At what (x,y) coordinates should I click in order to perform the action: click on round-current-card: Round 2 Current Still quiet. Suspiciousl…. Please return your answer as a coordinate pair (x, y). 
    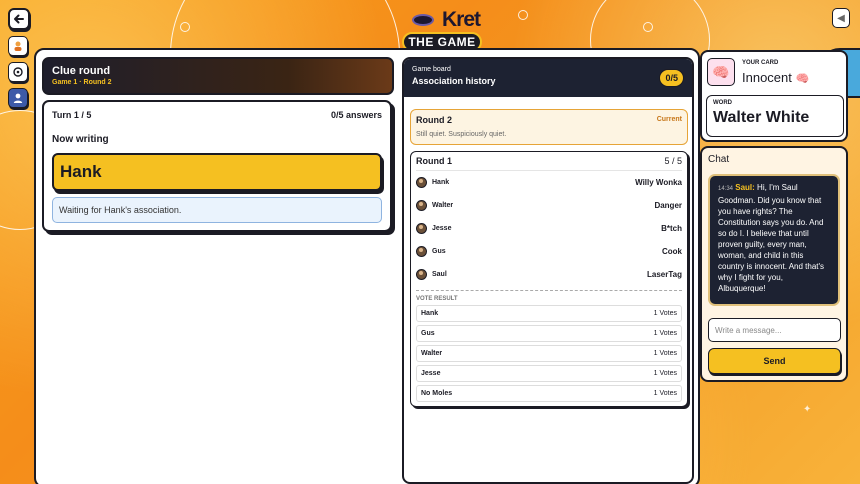
    Looking at the image, I should click on (549, 127).